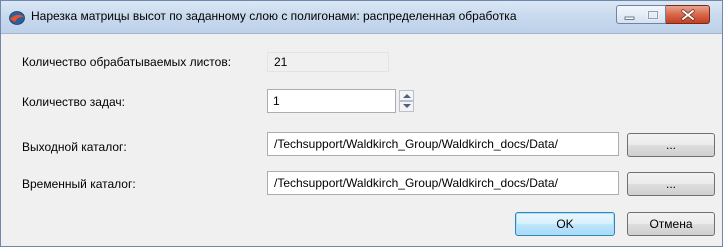 The height and width of the screenshot is (247, 723). I want to click on close-button, so click(688, 14).